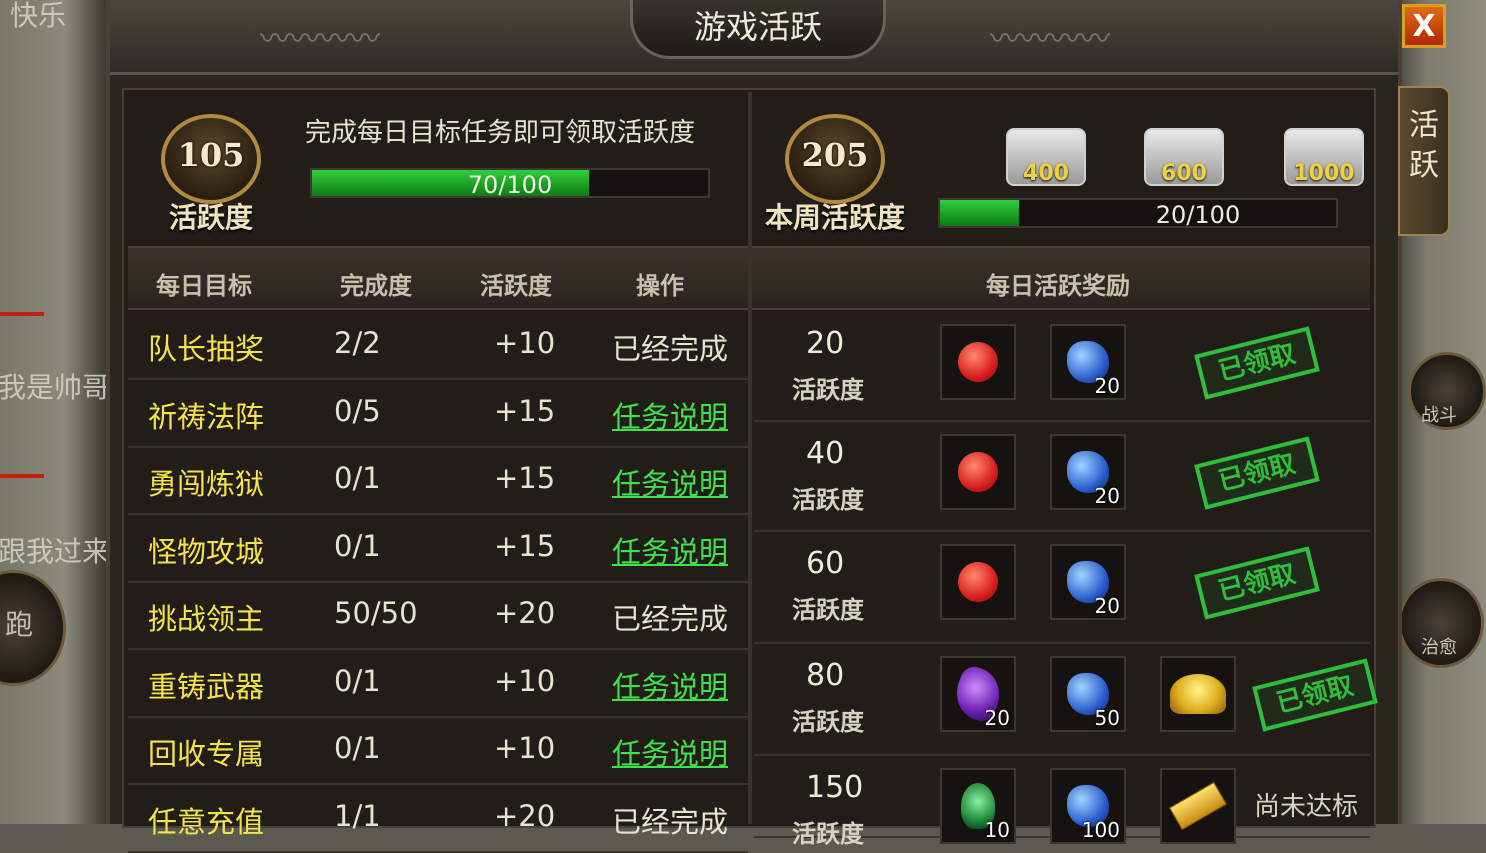 This screenshot has height=853, width=1486. Describe the element at coordinates (1439, 647) in the screenshot. I see `heal-label: 治愈` at that location.